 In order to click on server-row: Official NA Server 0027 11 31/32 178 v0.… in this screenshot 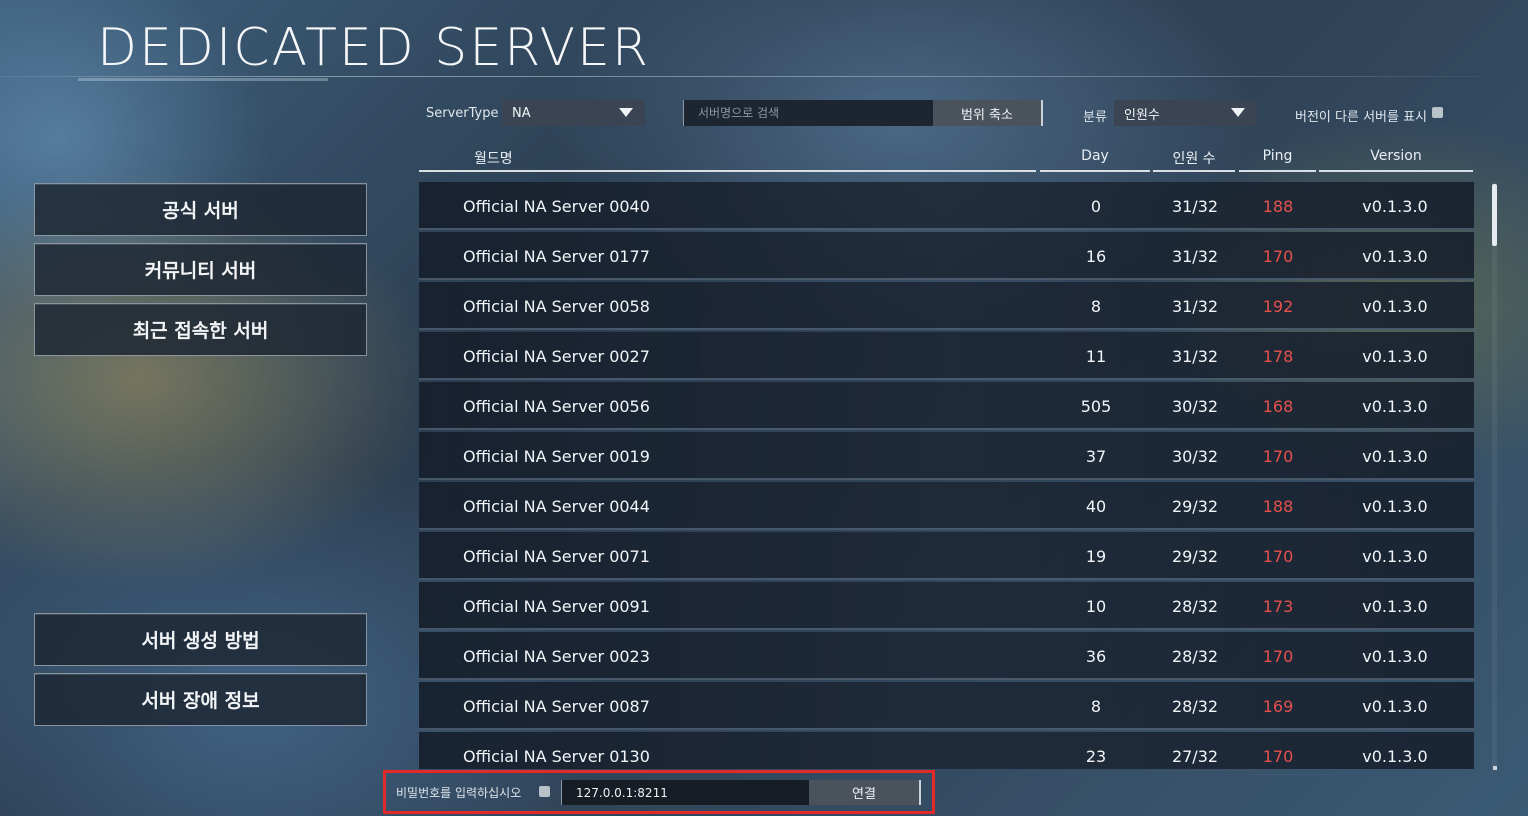, I will do `click(946, 356)`.